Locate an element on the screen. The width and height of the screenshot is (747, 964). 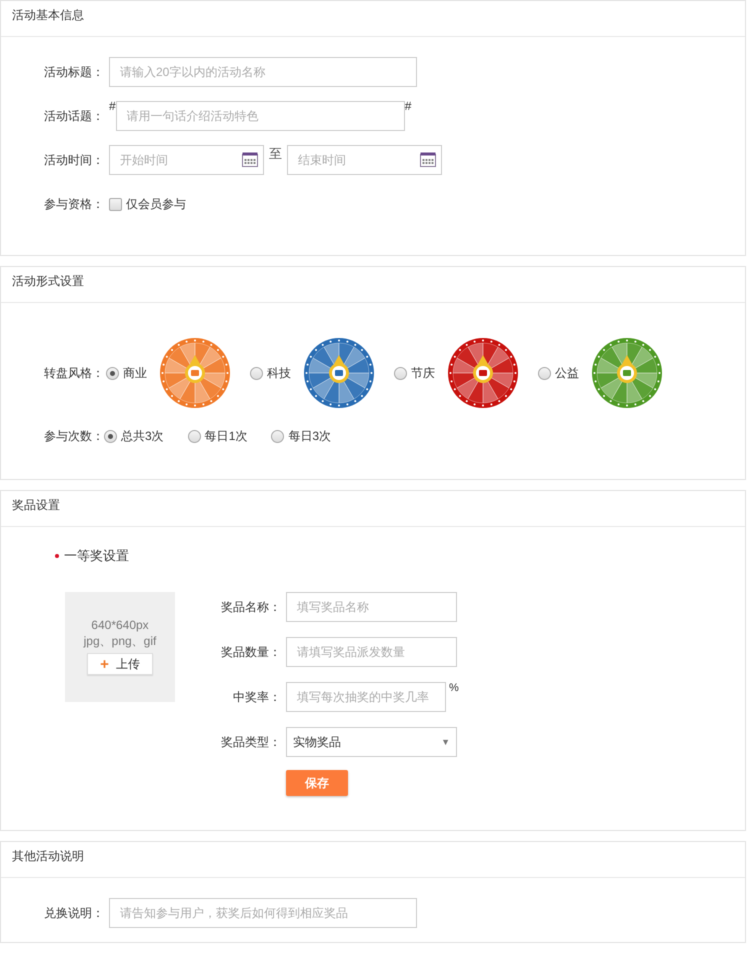
input-field: 请输入20字以内的活动名称 is located at coordinates (263, 72).